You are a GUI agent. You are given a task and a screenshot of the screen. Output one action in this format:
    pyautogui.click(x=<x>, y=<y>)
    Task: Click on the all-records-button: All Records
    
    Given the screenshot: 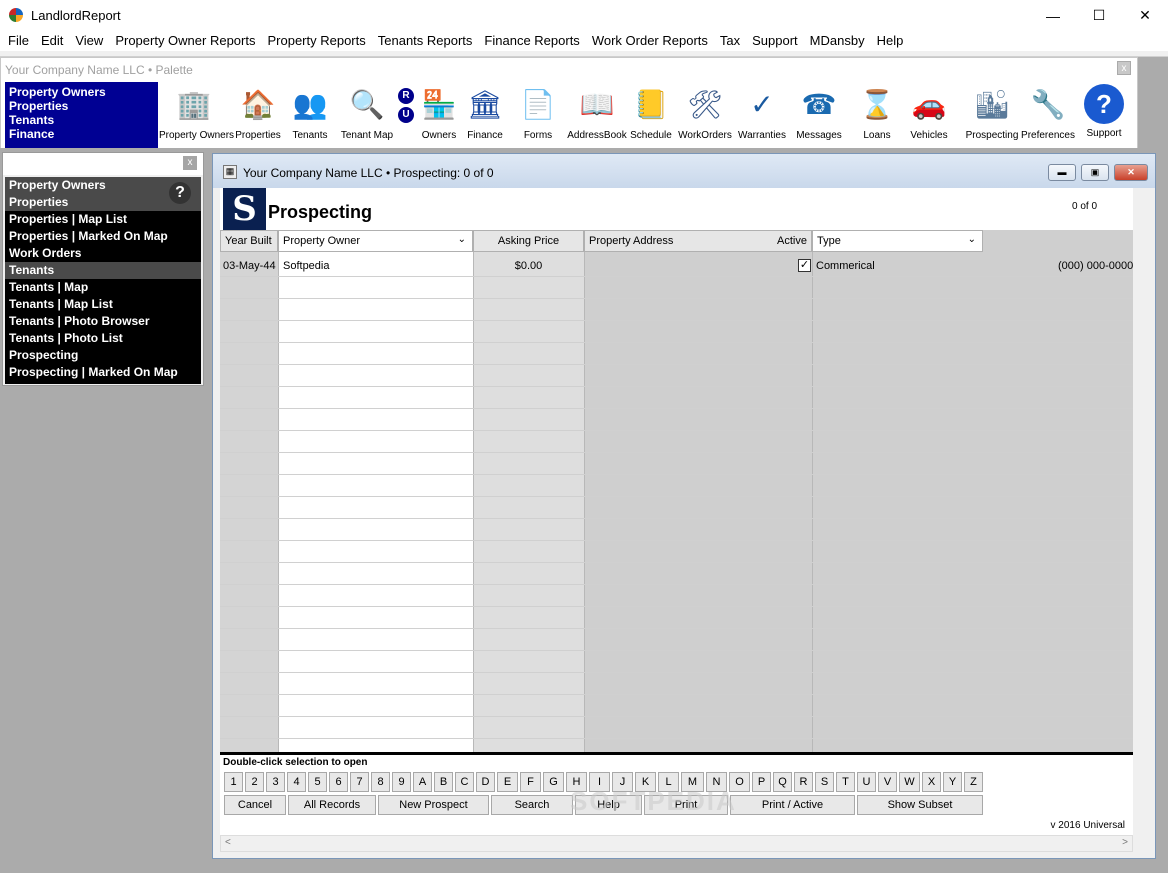 What is the action you would take?
    pyautogui.click(x=332, y=805)
    